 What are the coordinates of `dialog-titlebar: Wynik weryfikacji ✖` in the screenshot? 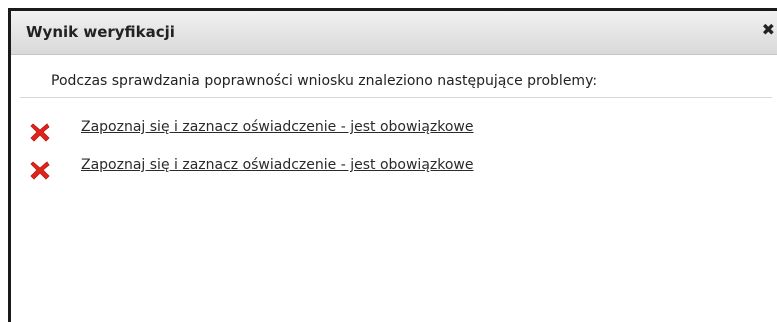 It's located at (394, 33).